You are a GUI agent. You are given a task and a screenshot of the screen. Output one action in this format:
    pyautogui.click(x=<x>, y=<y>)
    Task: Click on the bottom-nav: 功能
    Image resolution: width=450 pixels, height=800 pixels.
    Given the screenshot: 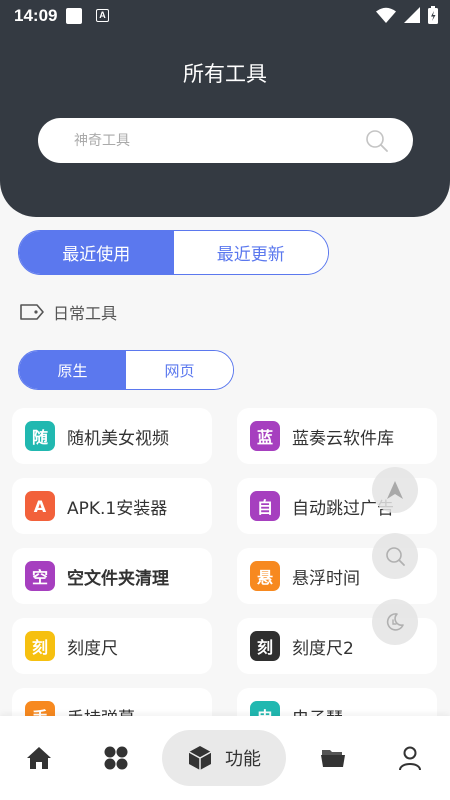 What is the action you would take?
    pyautogui.click(x=225, y=758)
    